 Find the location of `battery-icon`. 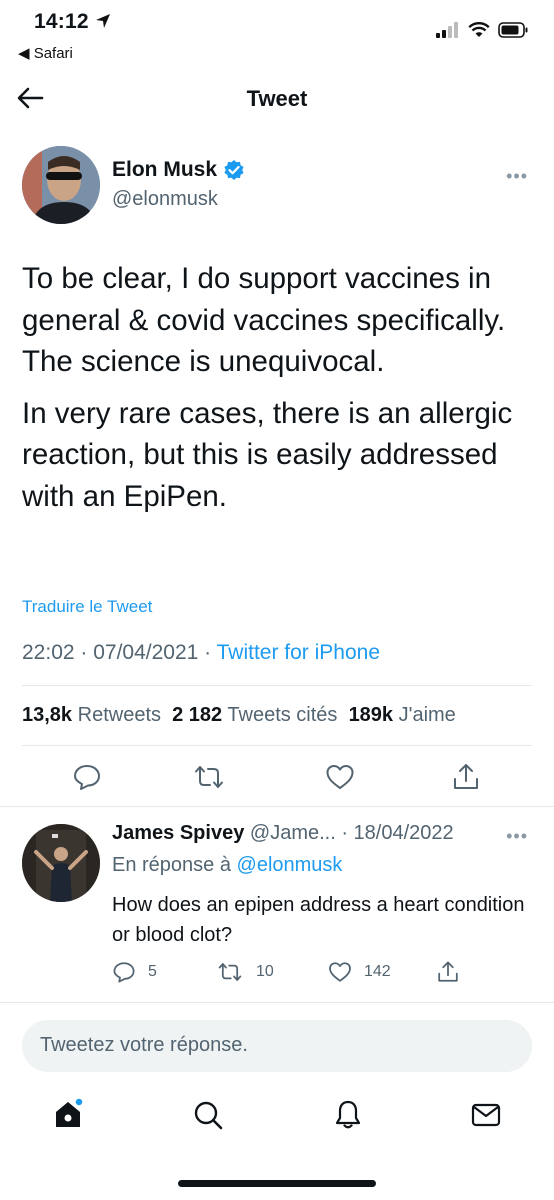

battery-icon is located at coordinates (513, 30).